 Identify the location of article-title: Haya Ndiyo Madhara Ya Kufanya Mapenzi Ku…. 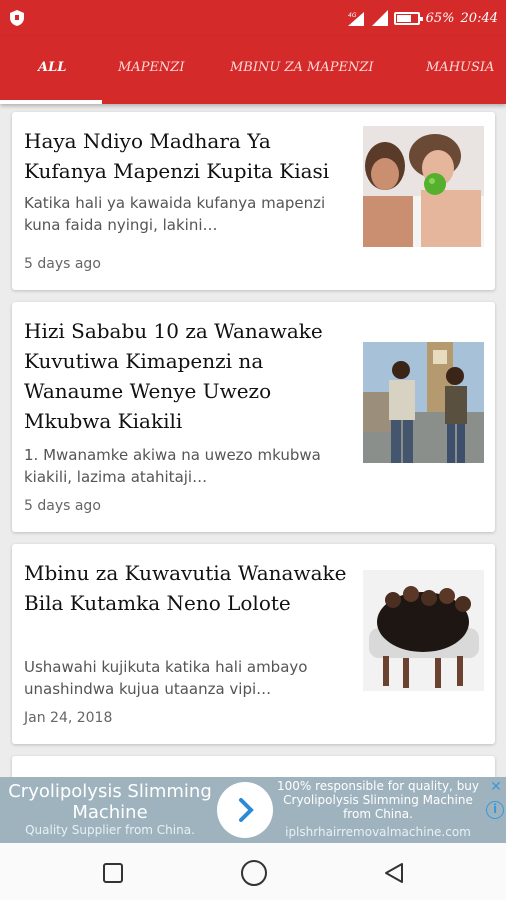
(189, 156).